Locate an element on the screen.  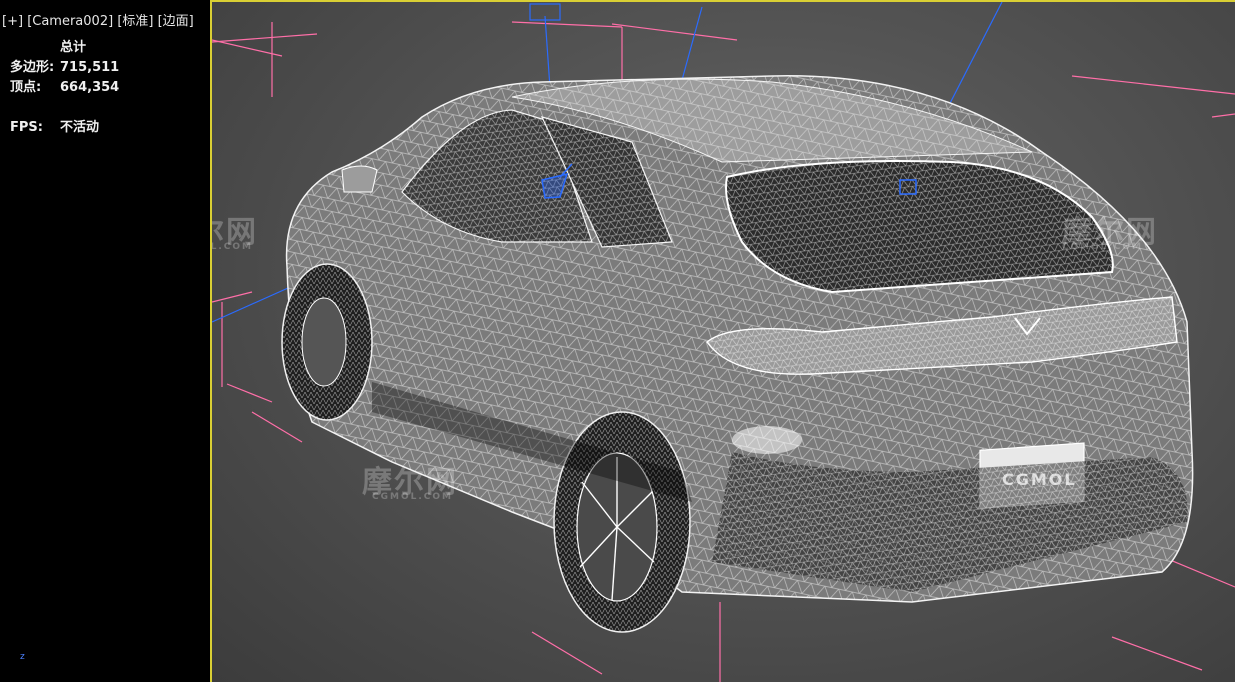
camera-menu-button: [Camera002] is located at coordinates (70, 21).